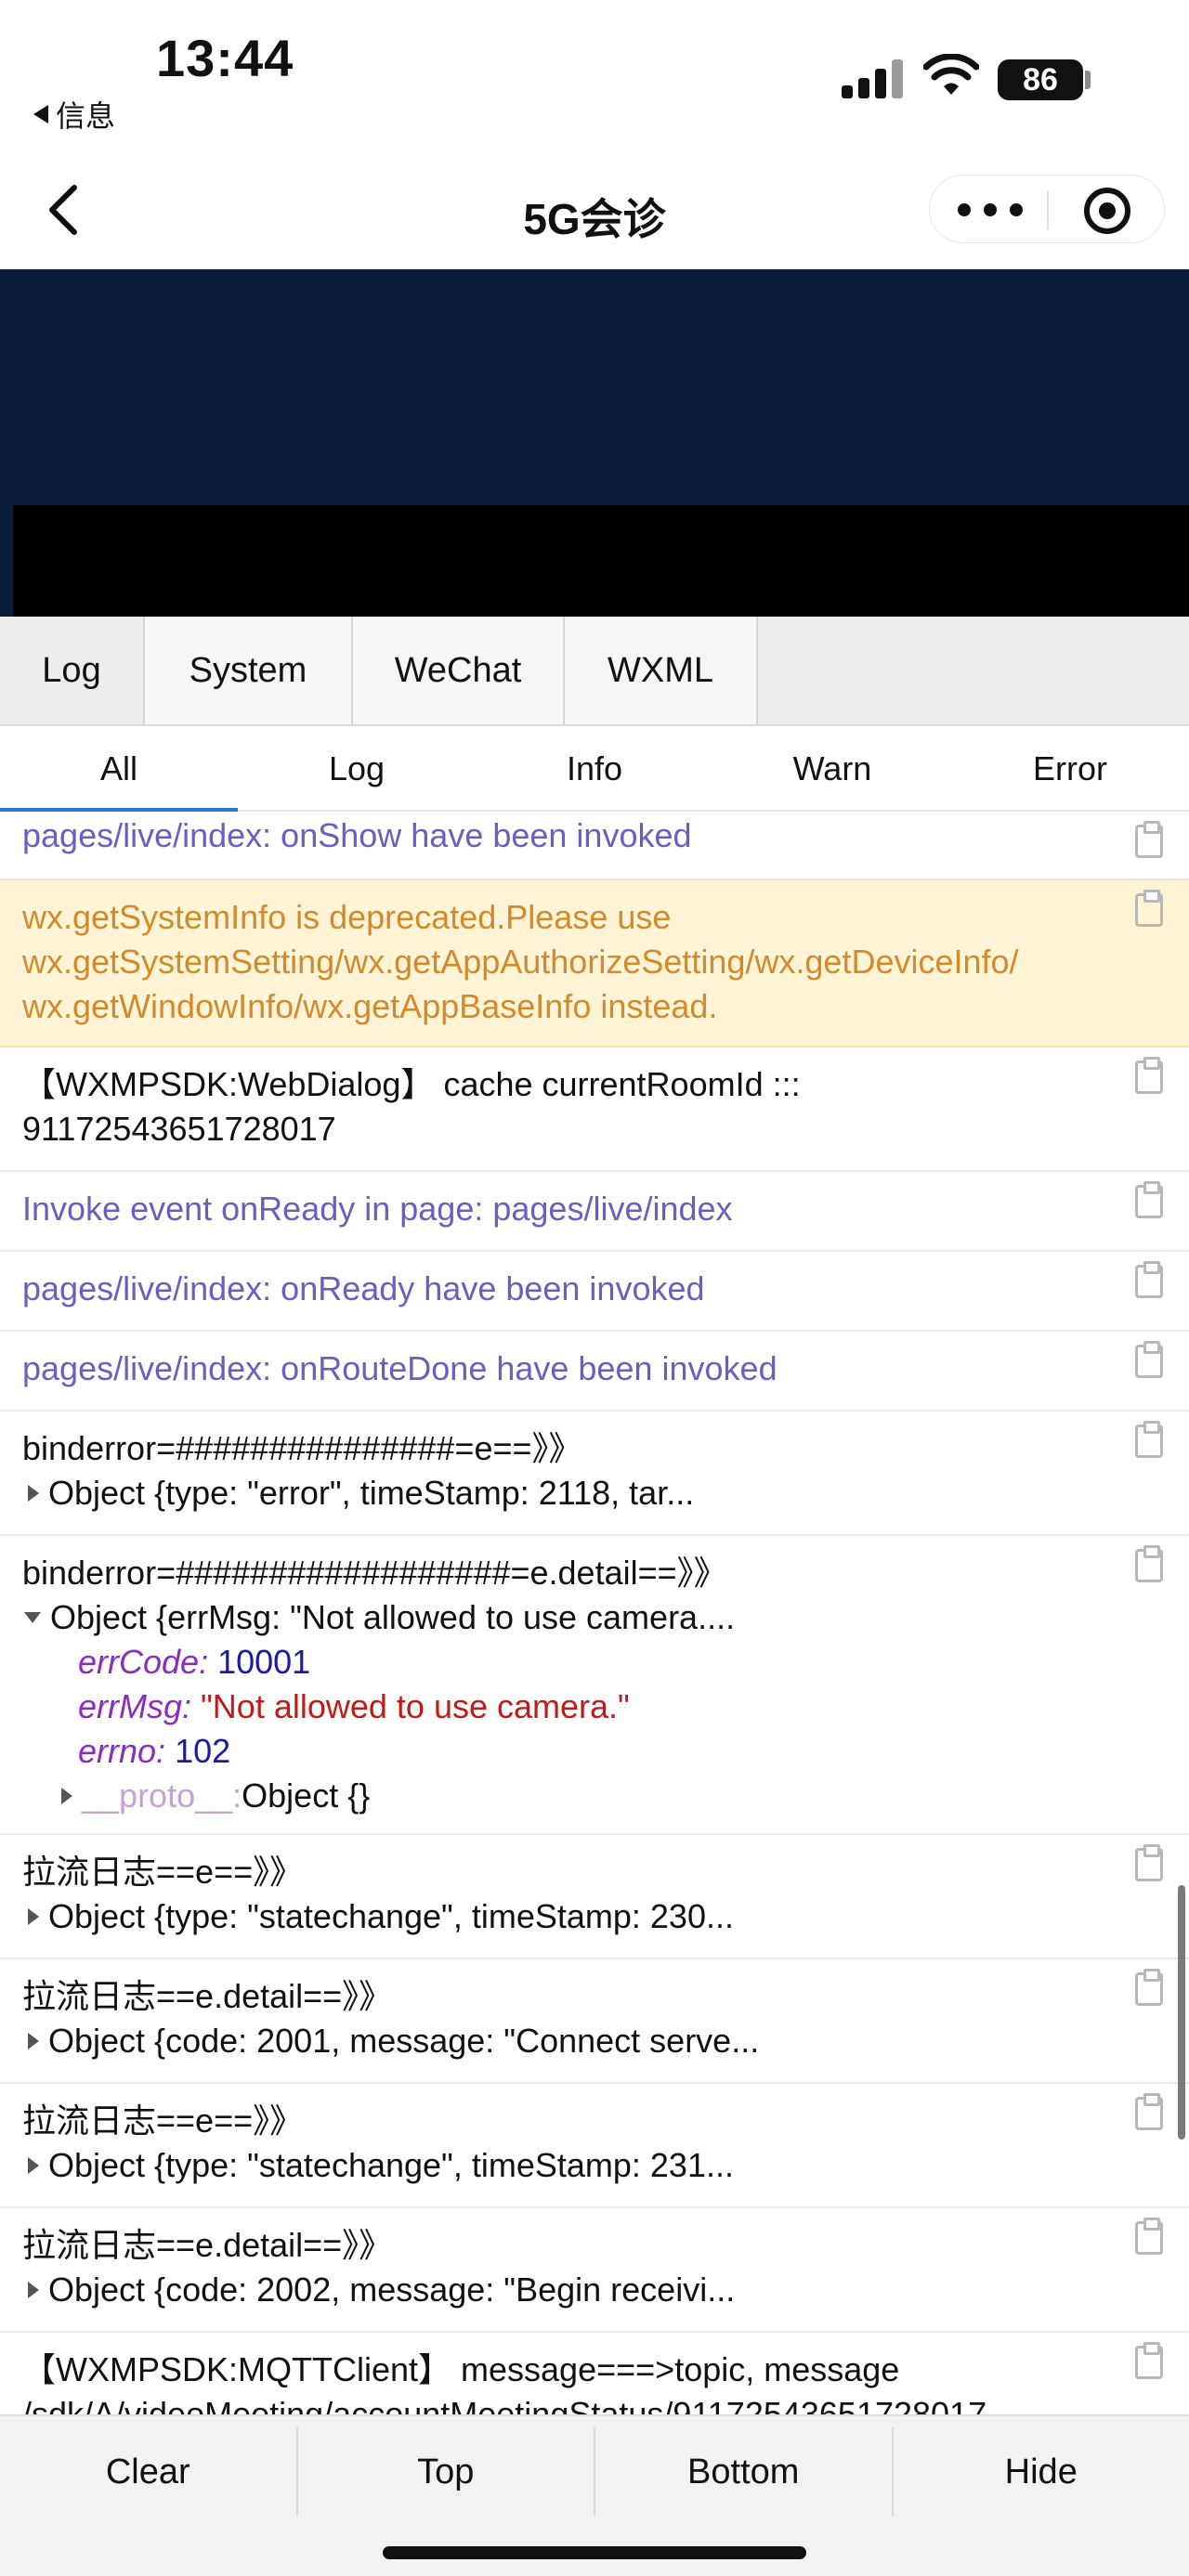 This screenshot has width=1189, height=2576. Describe the element at coordinates (873, 78) in the screenshot. I see `cellular-signal-icon` at that location.